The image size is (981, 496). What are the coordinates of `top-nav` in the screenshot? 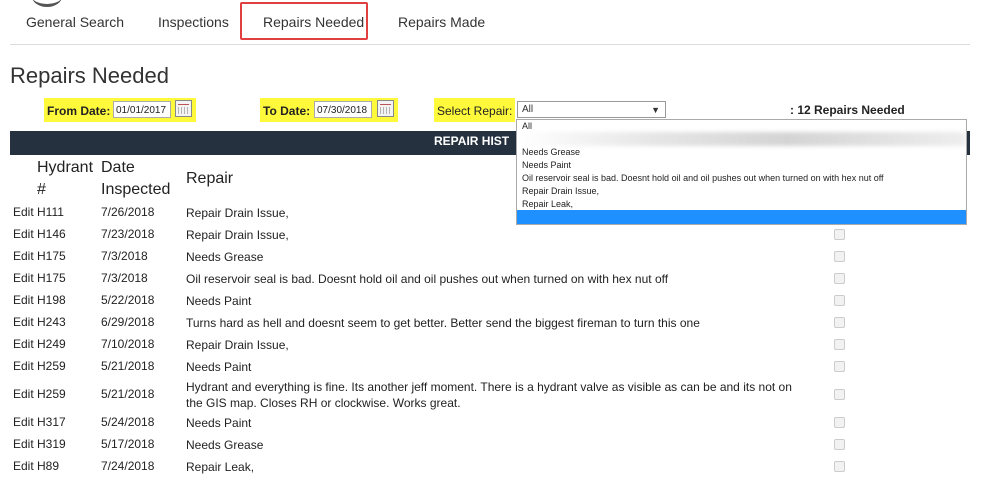 It's located at (490, 22).